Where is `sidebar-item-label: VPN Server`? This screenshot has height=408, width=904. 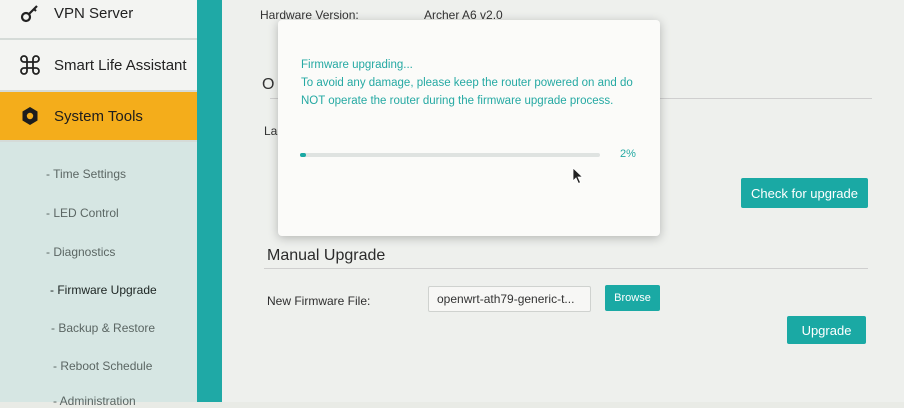 sidebar-item-label: VPN Server is located at coordinates (94, 13).